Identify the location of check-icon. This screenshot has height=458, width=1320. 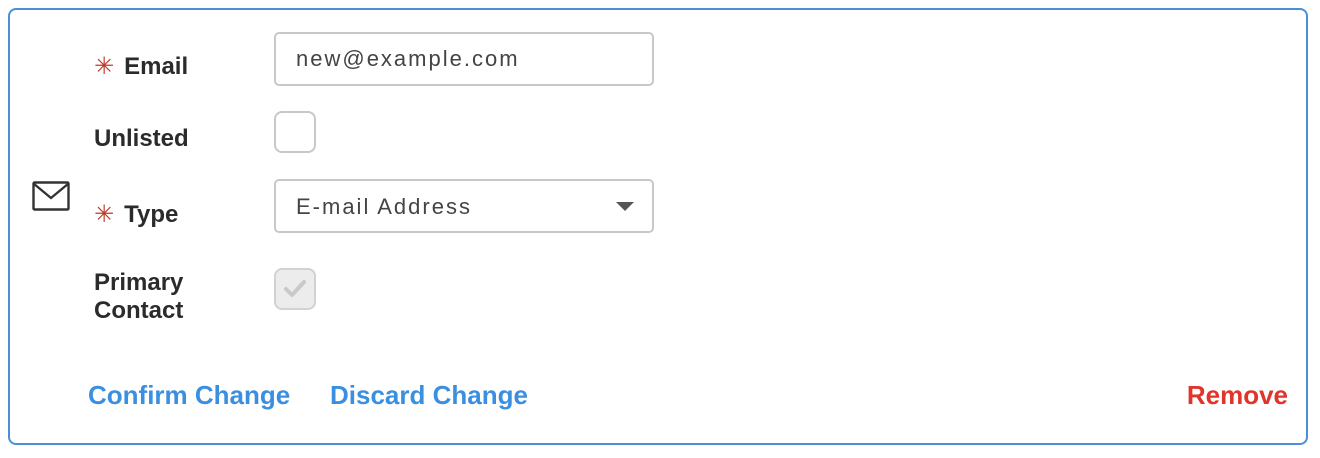
(295, 288).